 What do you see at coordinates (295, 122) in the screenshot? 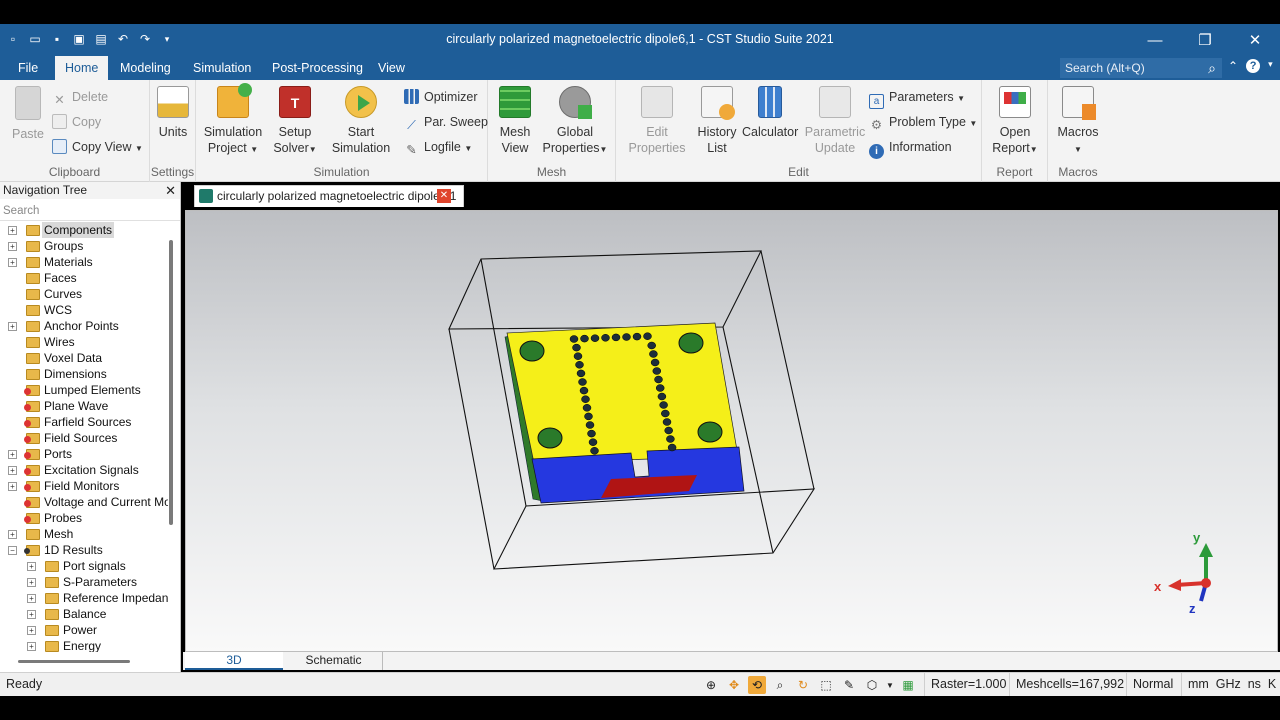
I see `setup-solver-button: T Setup Solver▼` at bounding box center [295, 122].